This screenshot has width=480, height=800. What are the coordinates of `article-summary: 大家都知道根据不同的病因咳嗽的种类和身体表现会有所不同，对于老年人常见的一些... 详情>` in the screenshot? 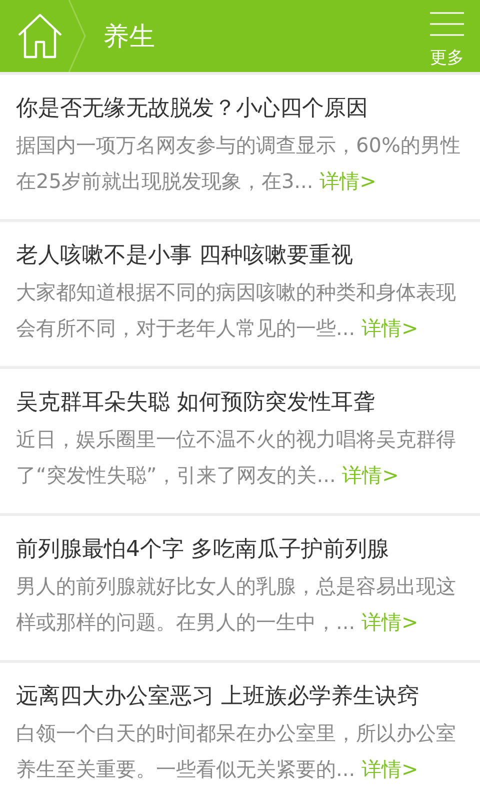 It's located at (236, 310).